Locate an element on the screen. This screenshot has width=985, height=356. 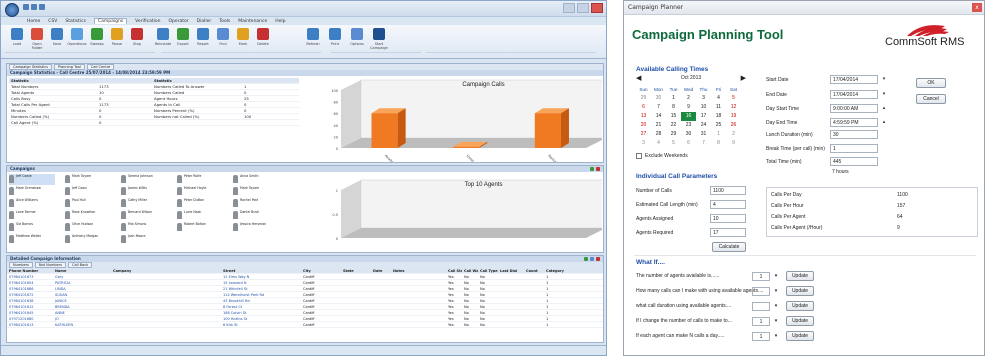
ribbon-tab-csv: CSV is located at coordinates (52, 21).